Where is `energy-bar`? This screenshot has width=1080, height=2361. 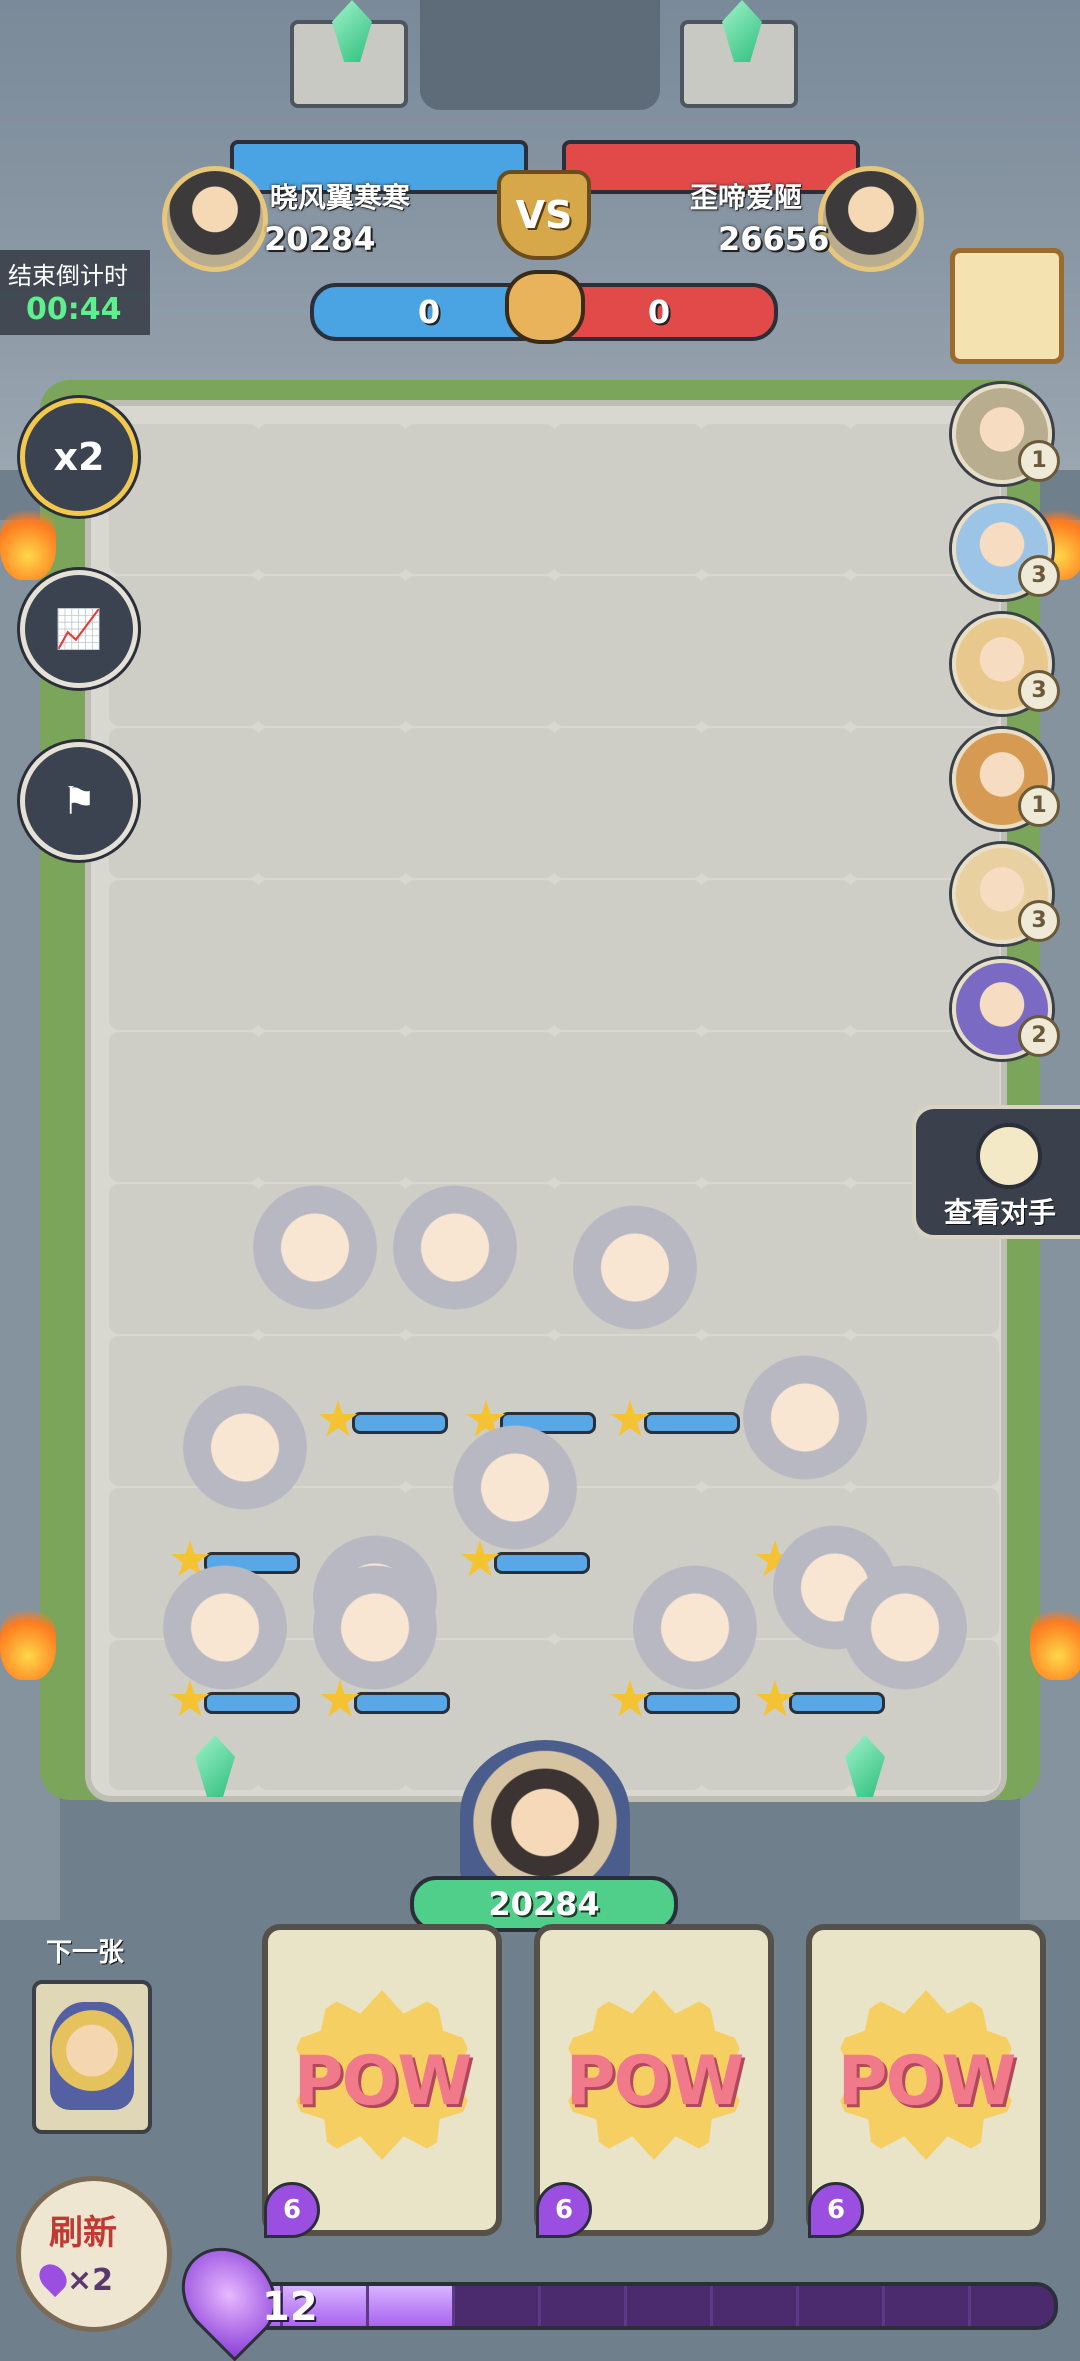
energy-bar is located at coordinates (624, 2306).